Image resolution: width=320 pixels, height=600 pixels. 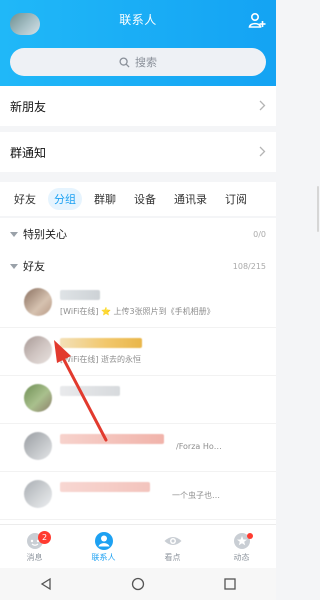 I want to click on tab-devices: 设备, so click(x=145, y=199).